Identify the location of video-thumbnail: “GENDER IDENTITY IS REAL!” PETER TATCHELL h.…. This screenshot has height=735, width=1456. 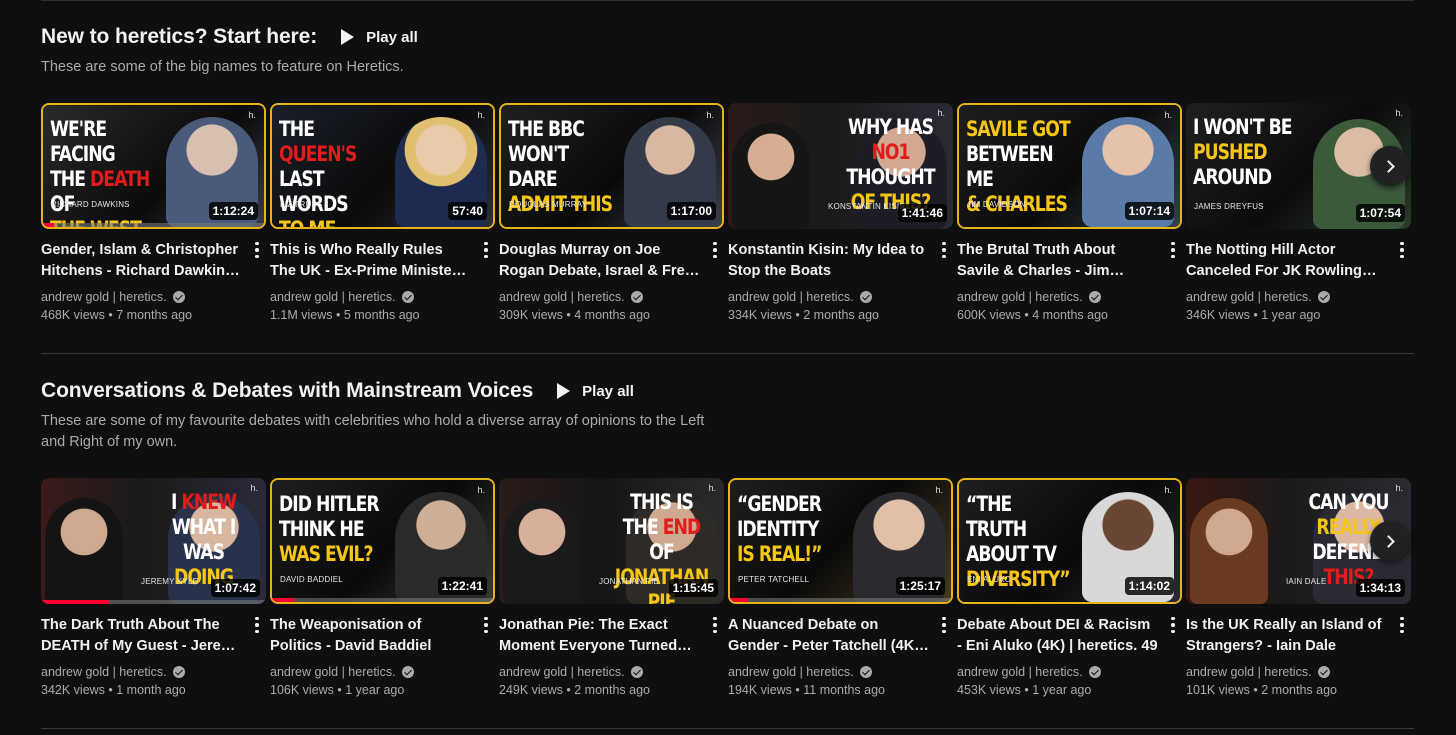
(840, 541).